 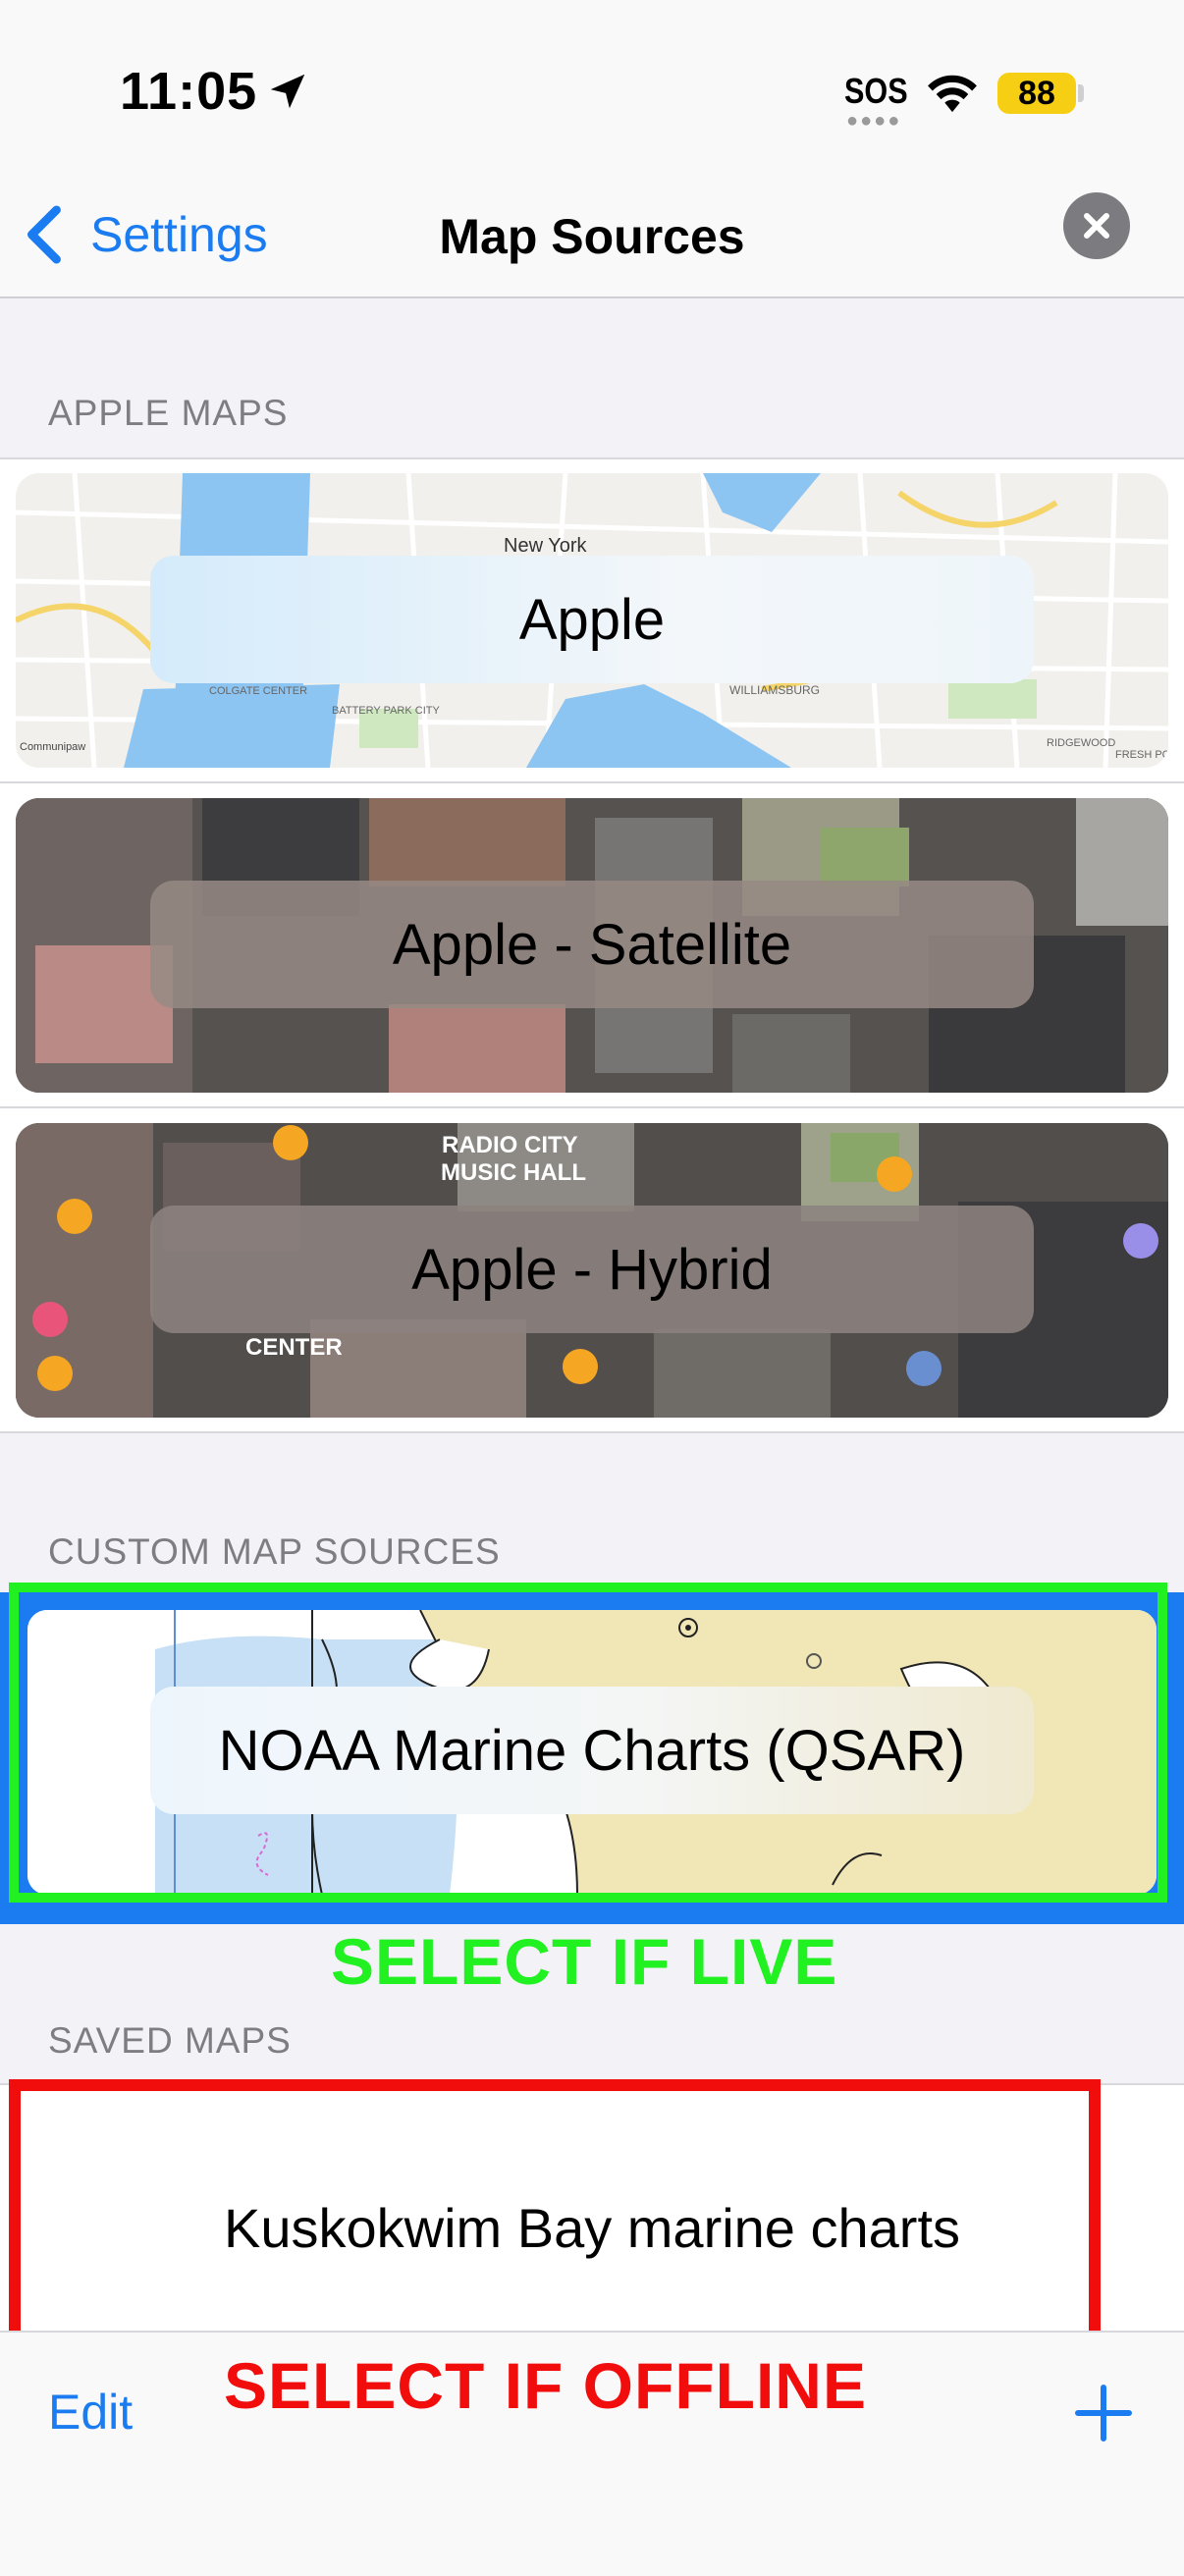 I want to click on location-arrow-icon, so click(x=287, y=91).